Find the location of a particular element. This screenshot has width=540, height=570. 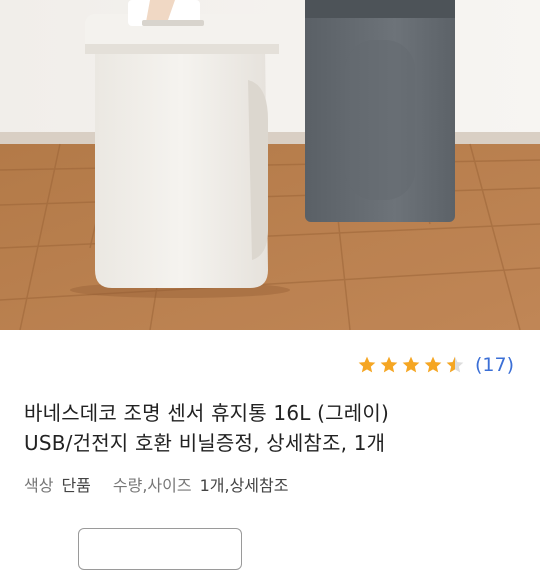

review-count: (17) is located at coordinates (494, 365).